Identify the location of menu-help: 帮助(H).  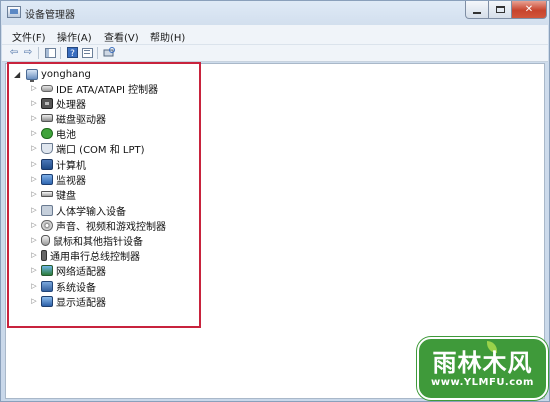
(167, 36).